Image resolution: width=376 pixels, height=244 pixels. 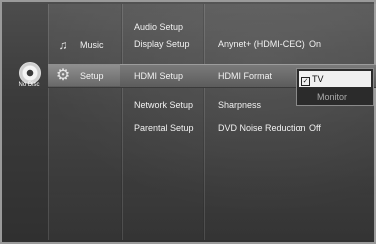 I want to click on main-menu-item-setup: Setup, so click(x=92, y=76).